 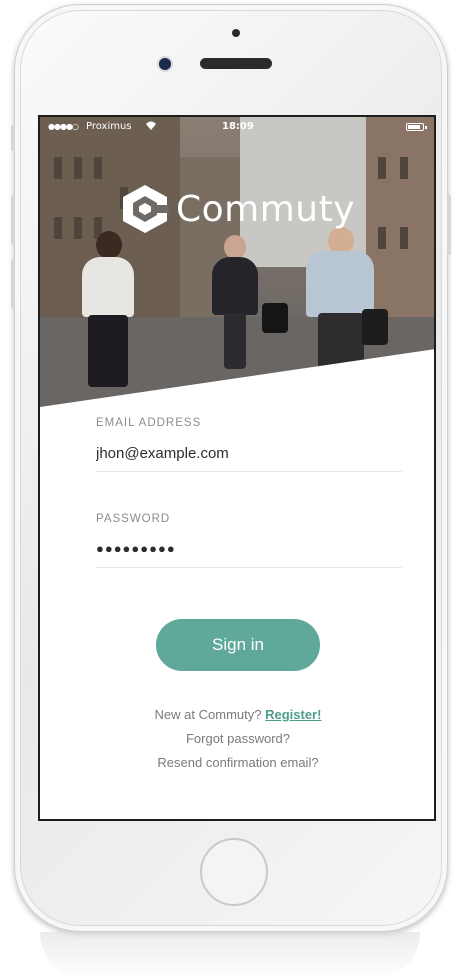 I want to click on hero-person-body, so click(x=108, y=287).